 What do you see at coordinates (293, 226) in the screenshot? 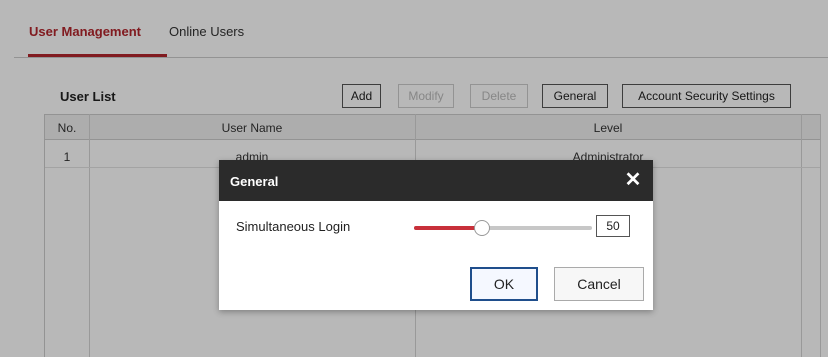
I see `simultaneous-login-label: Simultaneous Login` at bounding box center [293, 226].